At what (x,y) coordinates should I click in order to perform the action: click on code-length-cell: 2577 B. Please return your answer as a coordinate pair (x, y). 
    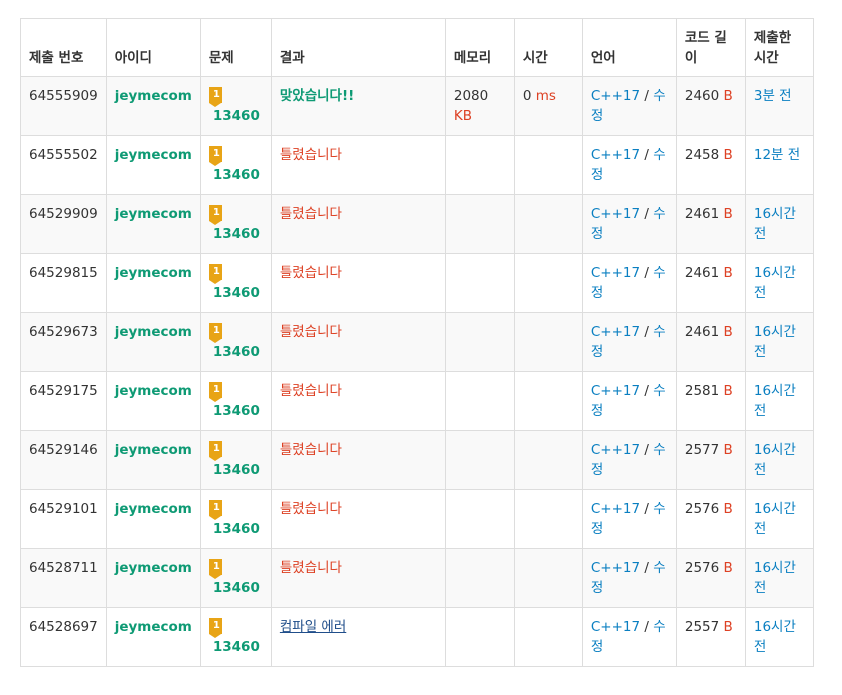
    Looking at the image, I should click on (710, 460).